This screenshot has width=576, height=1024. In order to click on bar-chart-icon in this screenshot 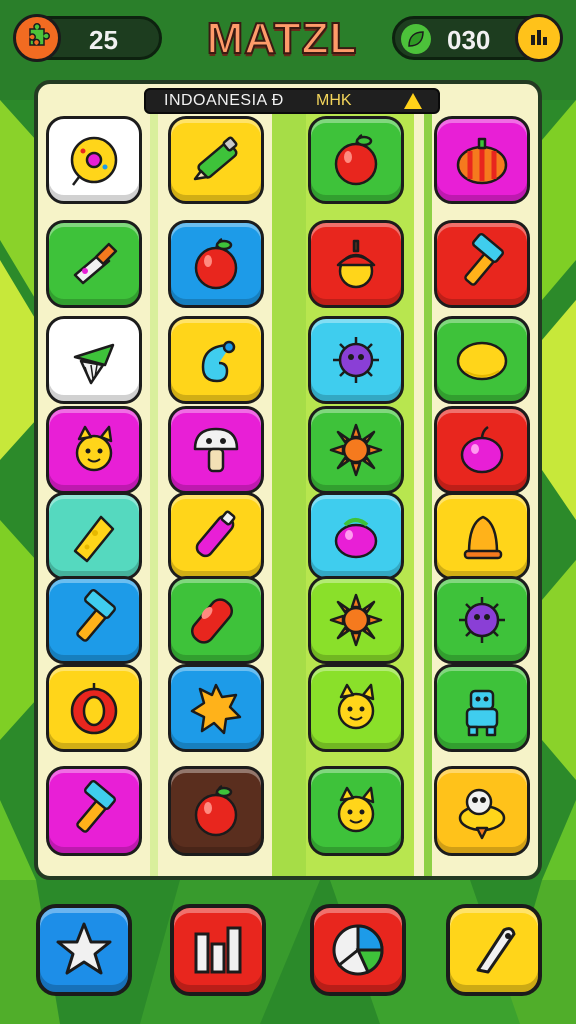, I will do `click(218, 950)`.